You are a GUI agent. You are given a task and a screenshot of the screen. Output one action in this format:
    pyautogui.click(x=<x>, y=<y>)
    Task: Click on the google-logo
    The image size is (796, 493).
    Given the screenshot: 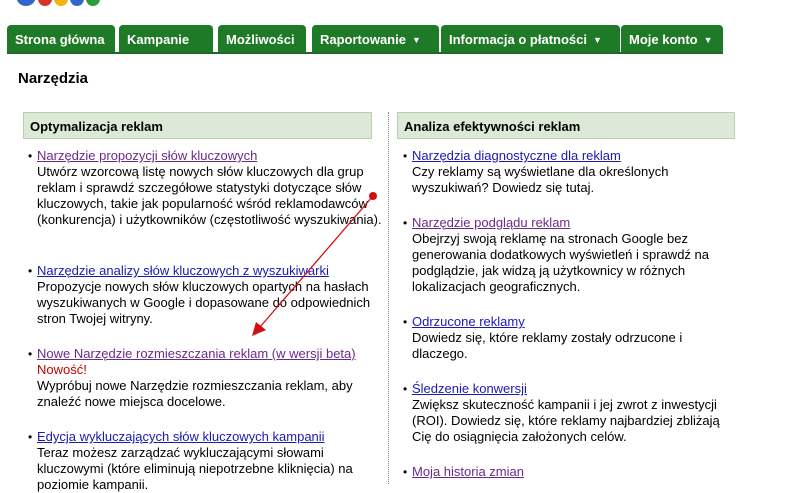 What is the action you would take?
    pyautogui.click(x=66, y=4)
    